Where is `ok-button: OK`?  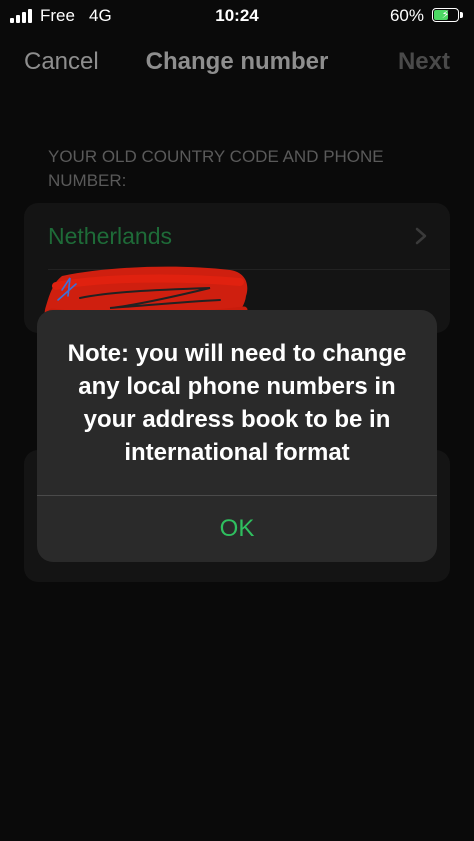
ok-button: OK is located at coordinates (237, 529).